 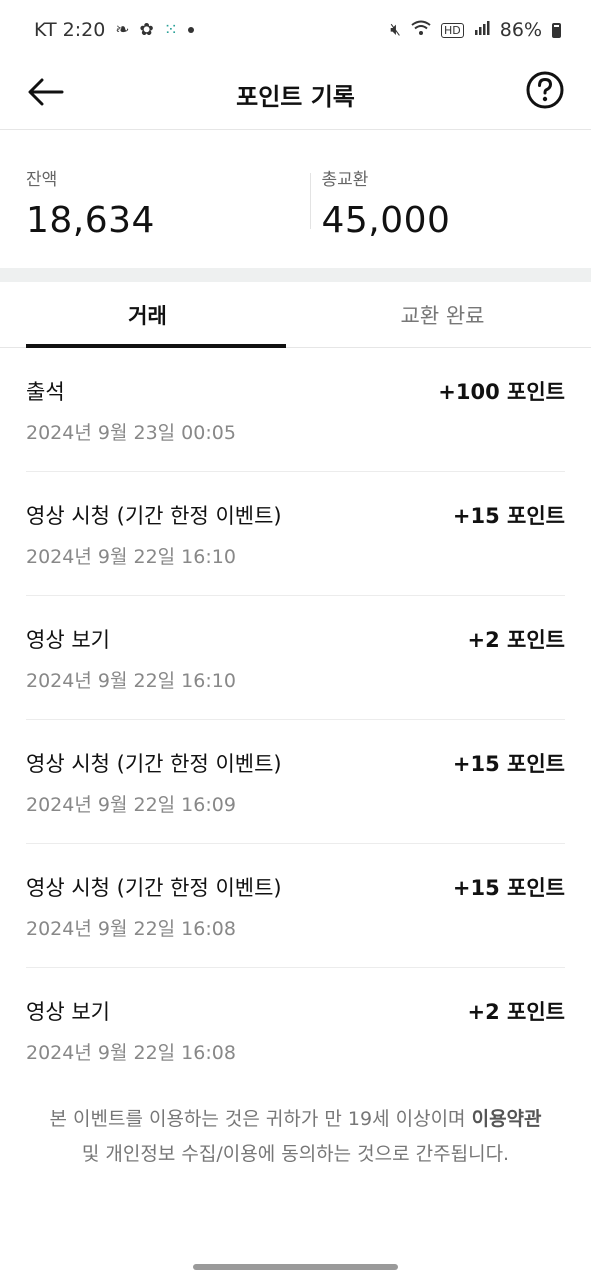 What do you see at coordinates (131, 805) in the screenshot?
I see `transaction-date: 2024년 9월 22일 16:09` at bounding box center [131, 805].